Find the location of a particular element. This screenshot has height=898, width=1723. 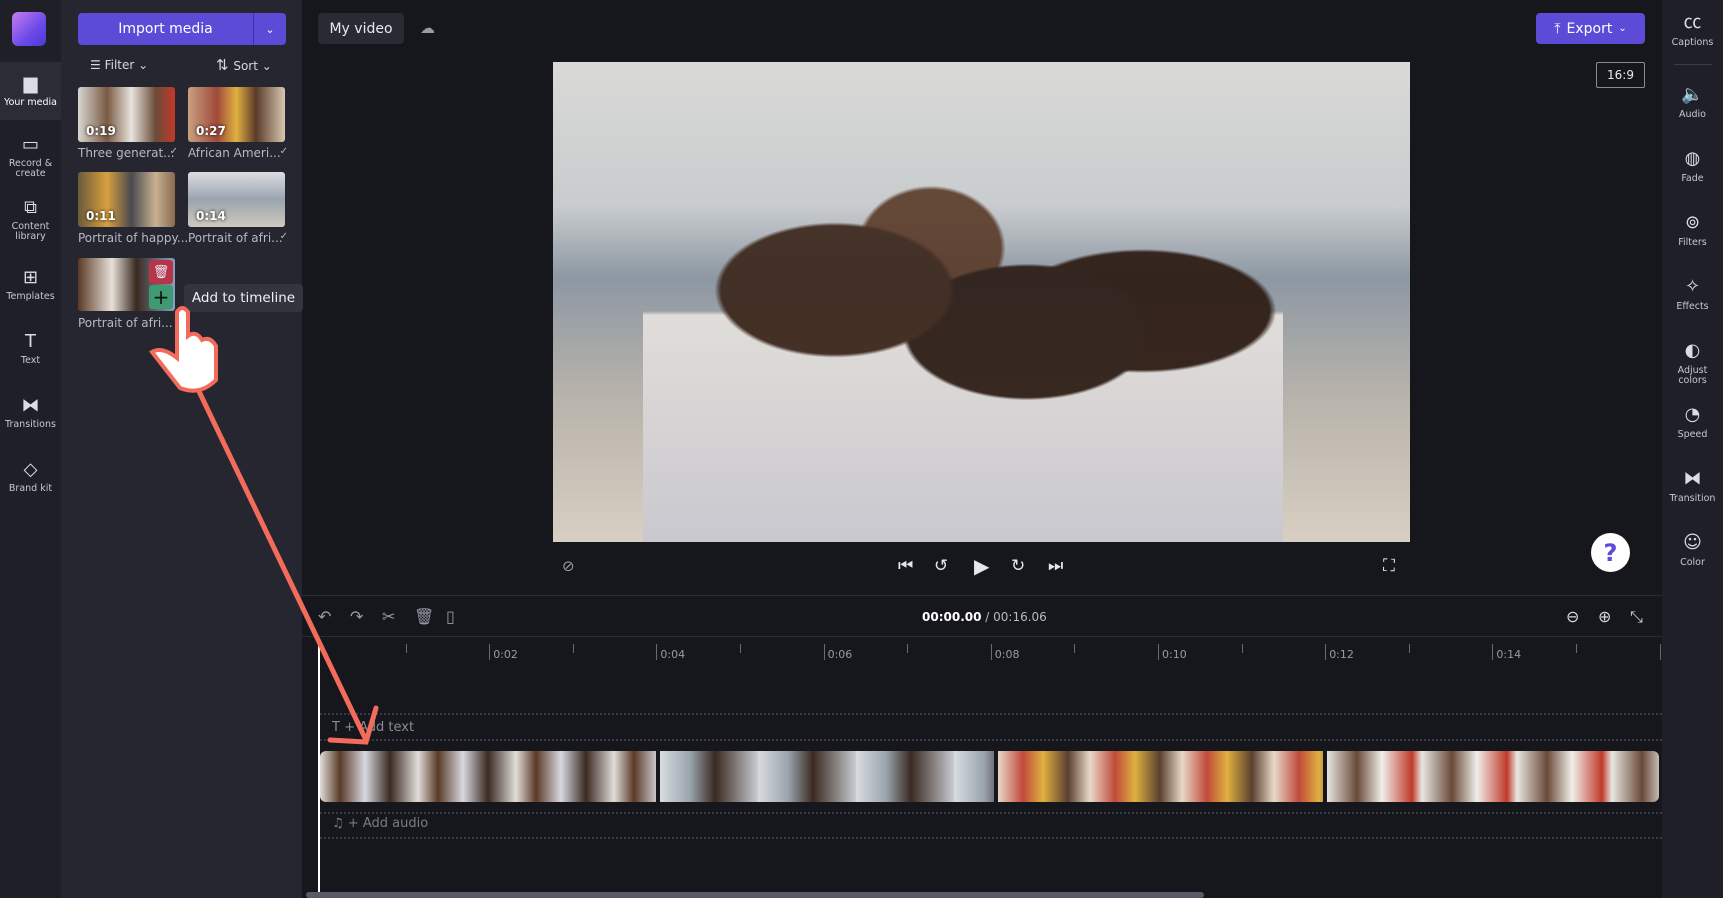

project-title-button: My video is located at coordinates (361, 28).